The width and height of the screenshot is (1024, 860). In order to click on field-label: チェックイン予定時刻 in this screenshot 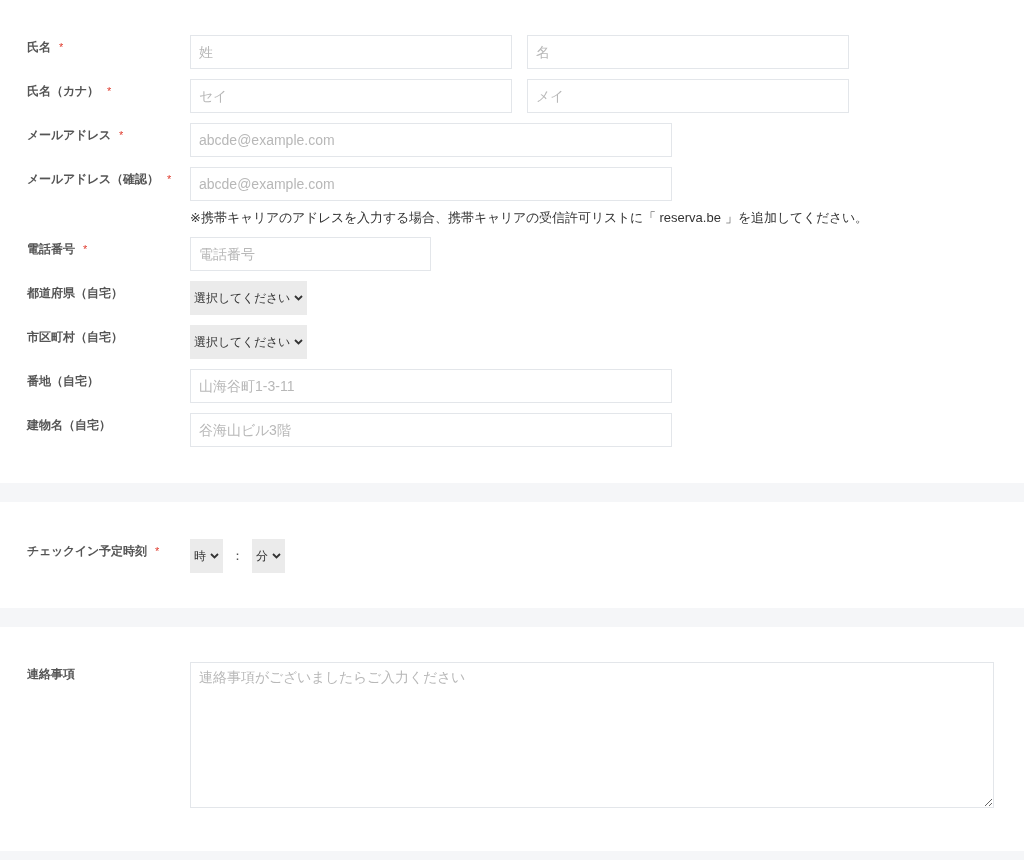, I will do `click(87, 551)`.